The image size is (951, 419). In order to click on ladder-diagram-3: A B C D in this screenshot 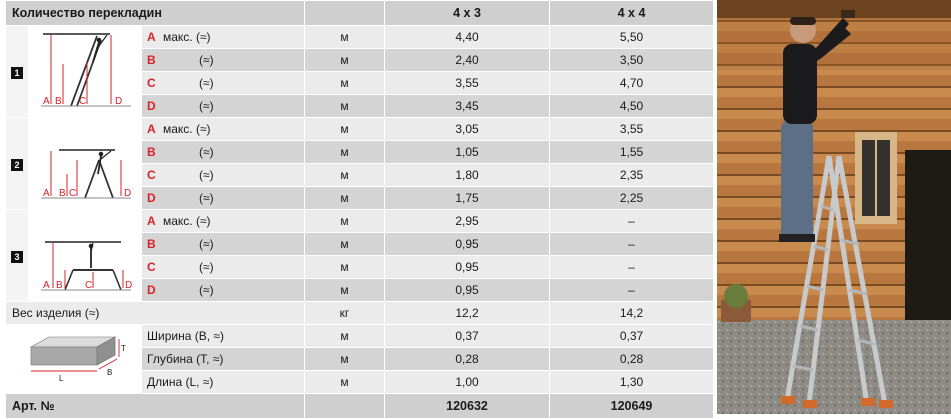, I will do `click(85, 255)`.